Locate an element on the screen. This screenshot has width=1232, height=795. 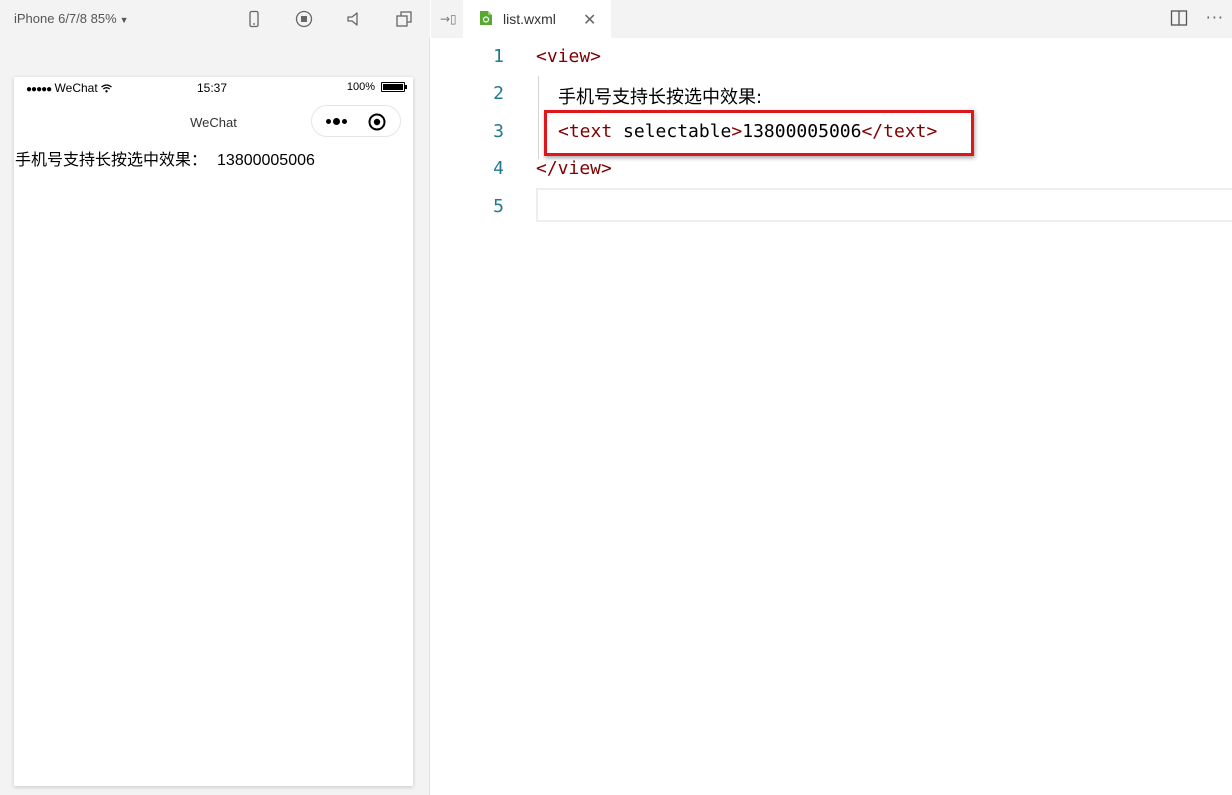
code-line: 5 is located at coordinates (831, 206).